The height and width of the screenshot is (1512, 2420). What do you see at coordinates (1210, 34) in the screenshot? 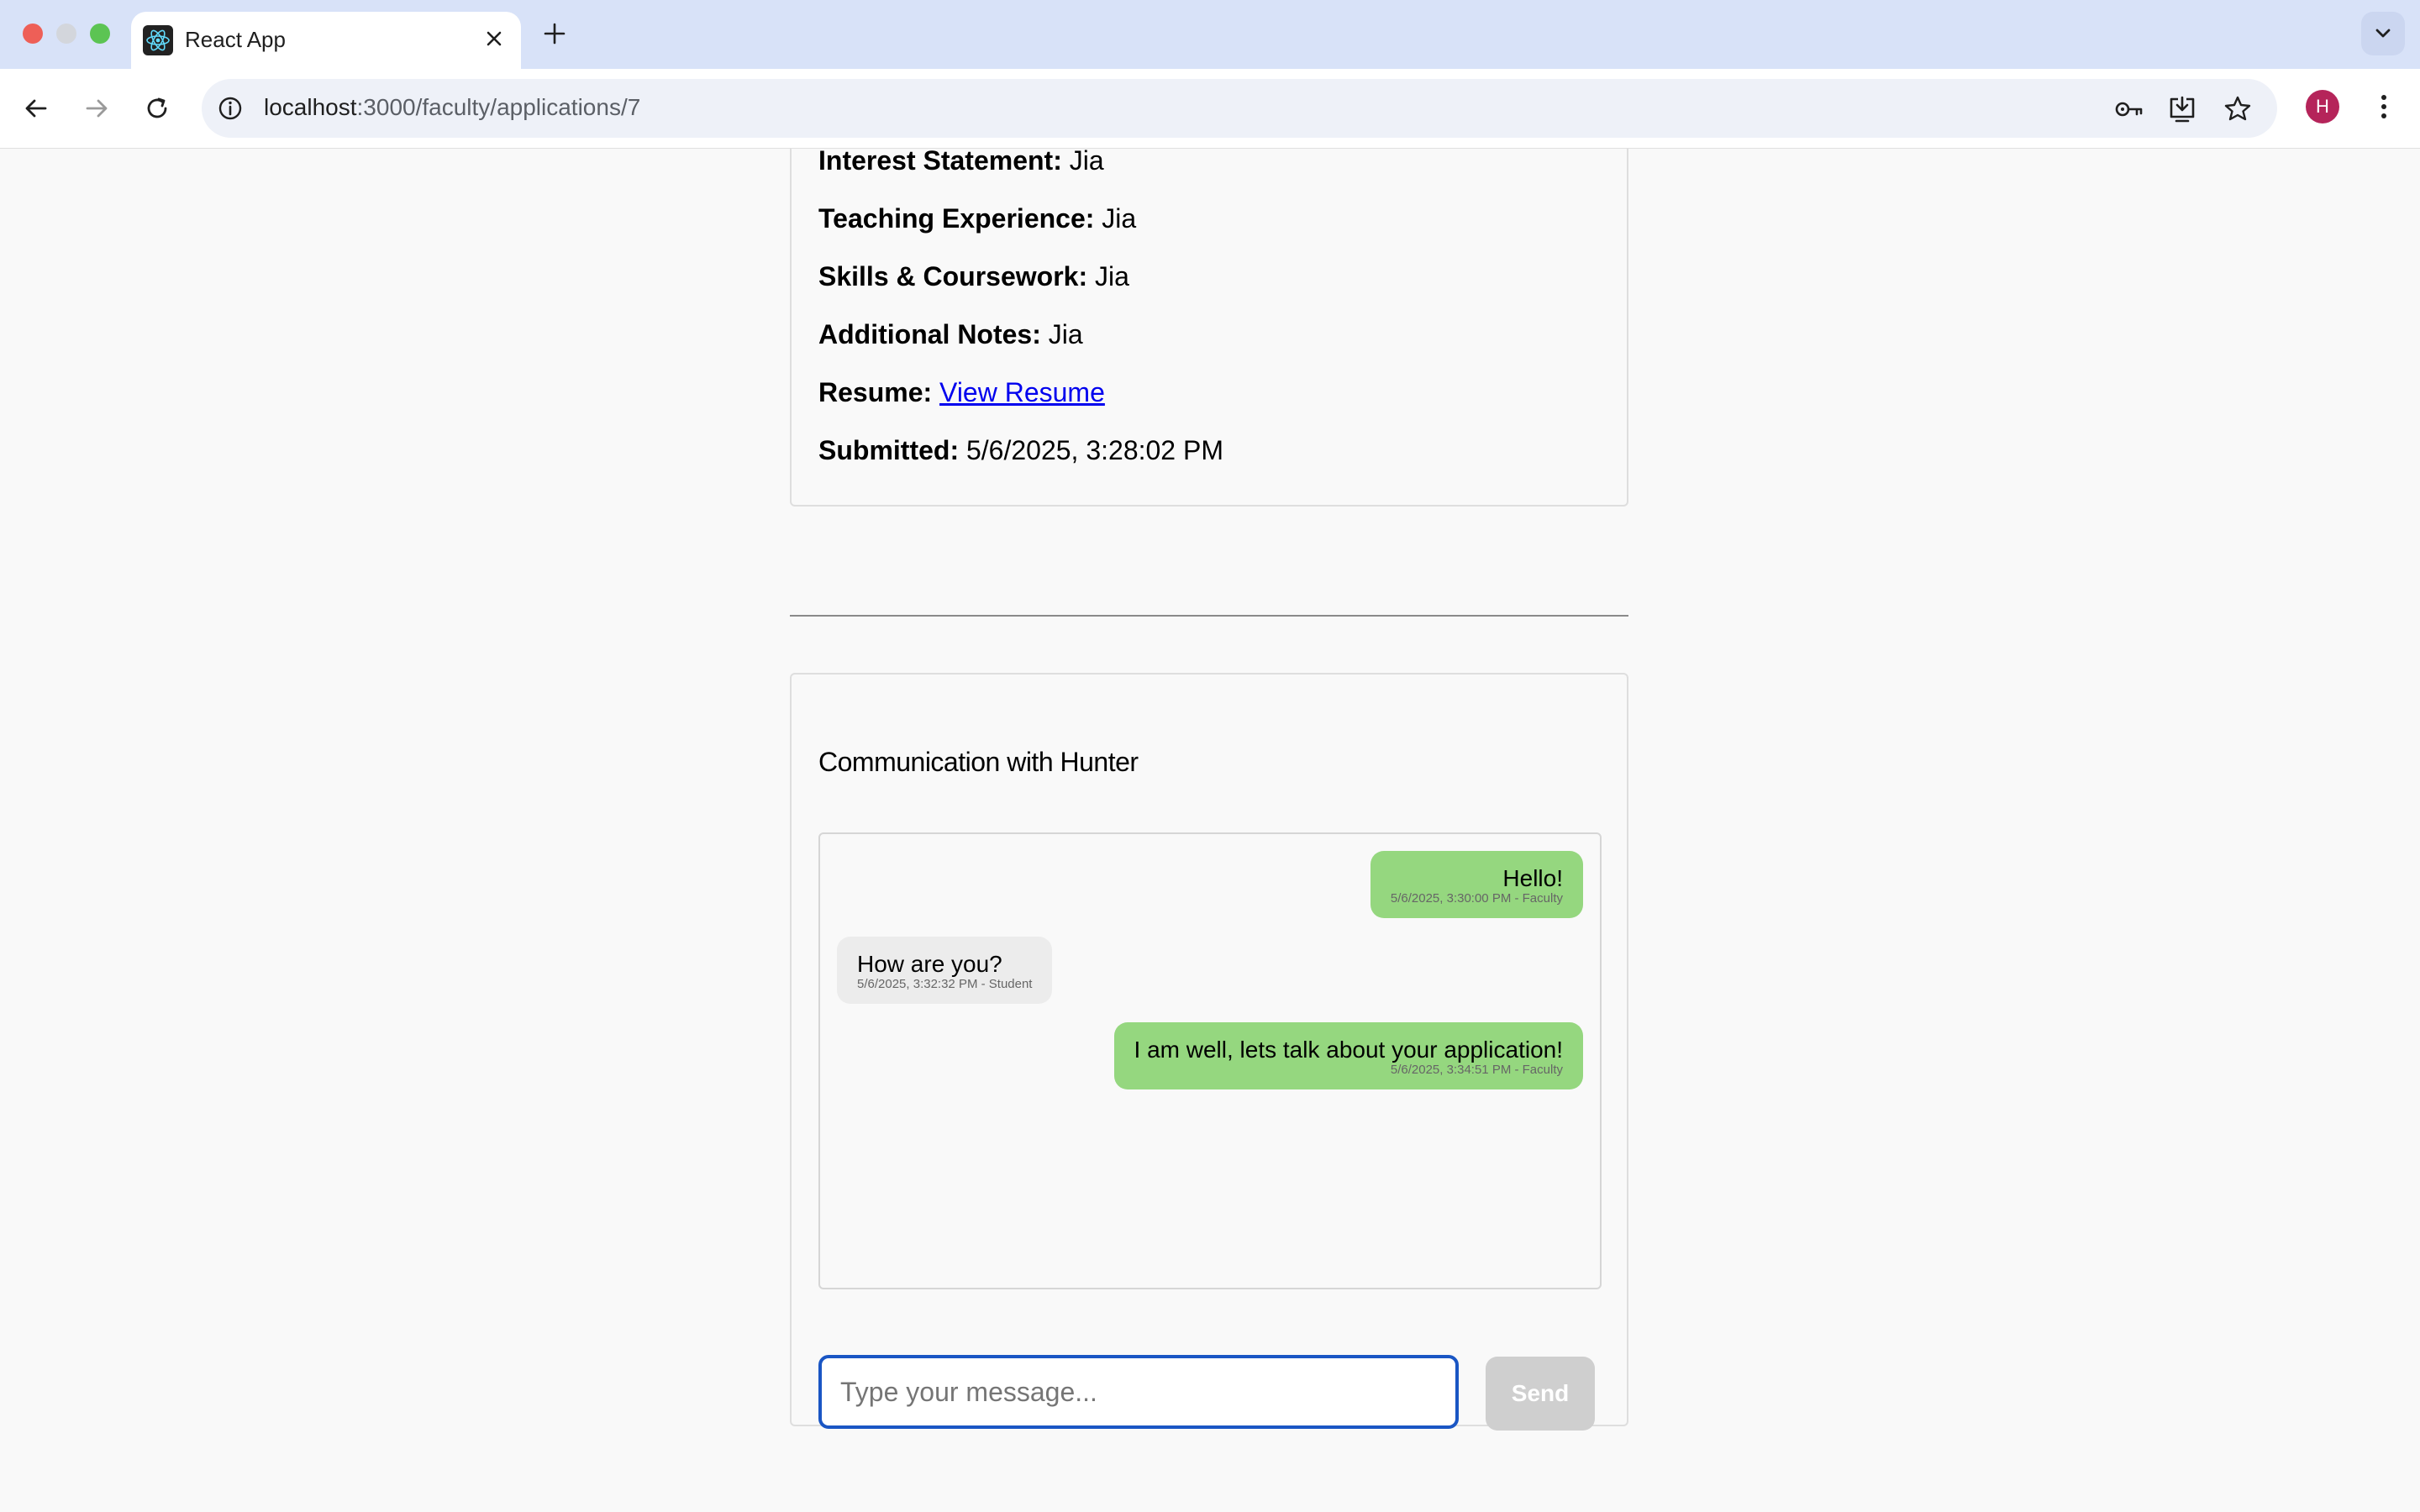
I see `browser-tab-strip: React App` at bounding box center [1210, 34].